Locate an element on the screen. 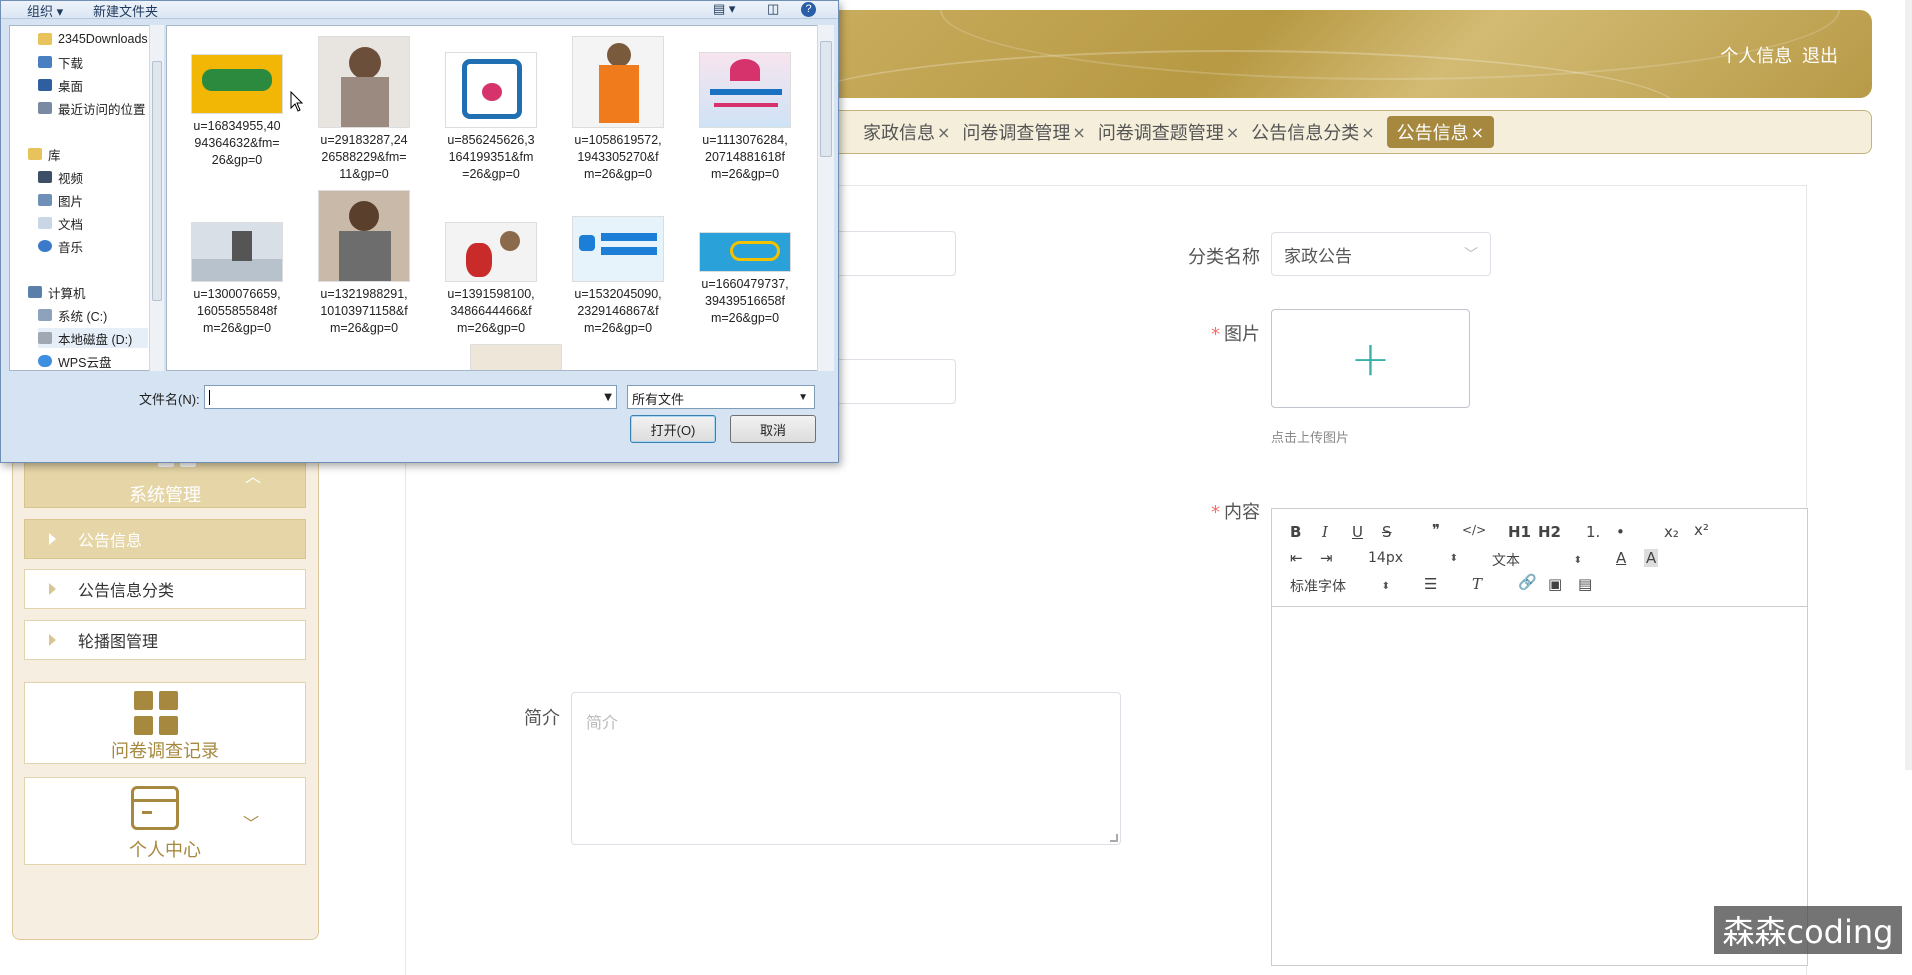 This screenshot has height=975, width=1912. code-block-button: </> is located at coordinates (1474, 530).